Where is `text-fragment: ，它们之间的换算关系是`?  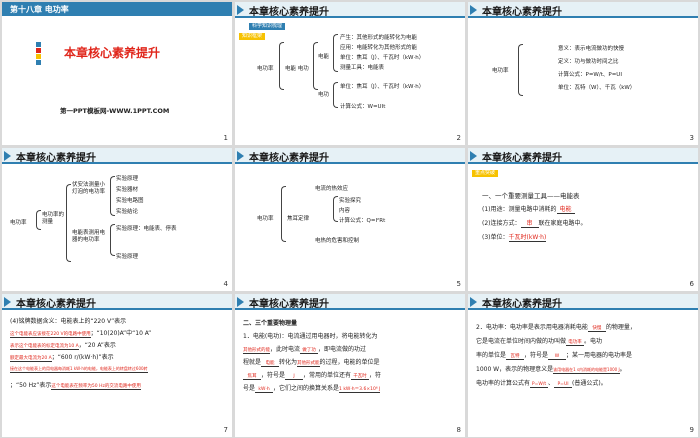
text-fragment: ，它们之间的换算关系是 is located at coordinates (306, 388).